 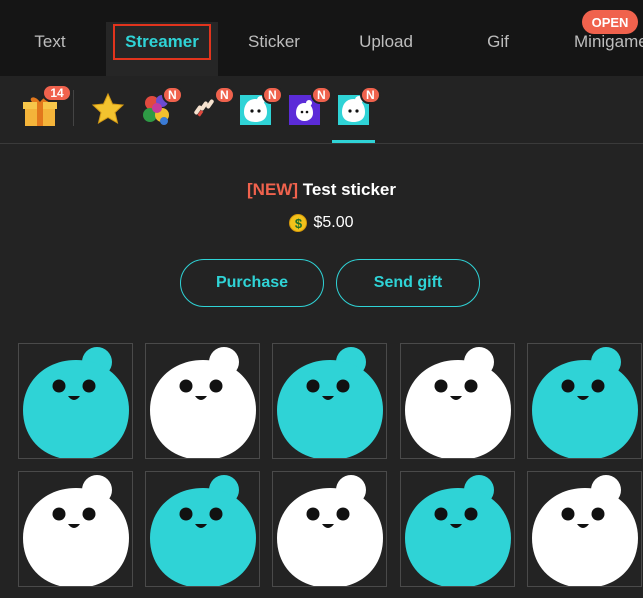 What do you see at coordinates (298, 223) in the screenshot?
I see `coin-icon: $` at bounding box center [298, 223].